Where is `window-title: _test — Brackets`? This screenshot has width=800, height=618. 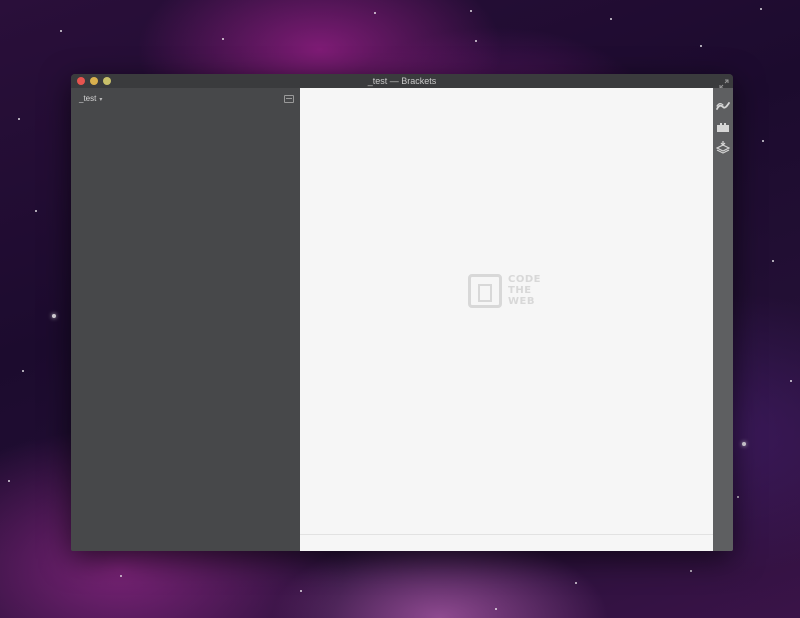
window-title: _test — Brackets is located at coordinates (402, 81).